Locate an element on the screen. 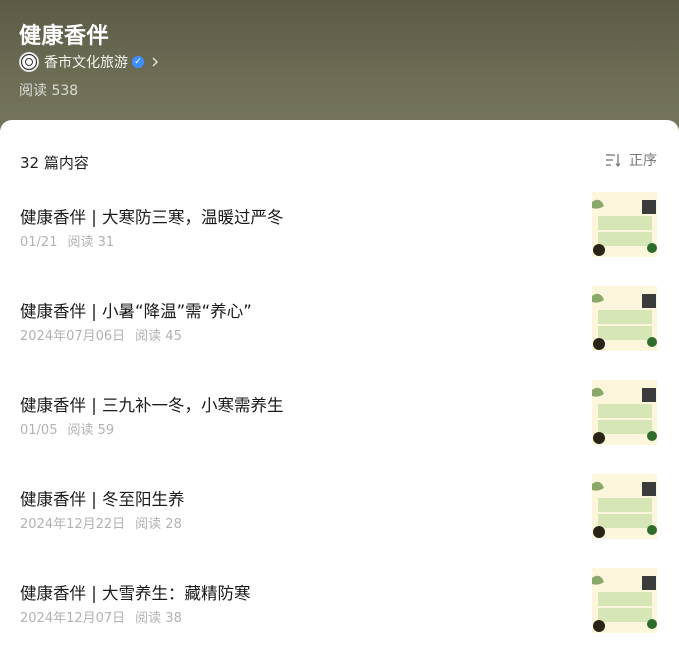 This screenshot has width=679, height=657. sort-button: 正序 is located at coordinates (631, 160).